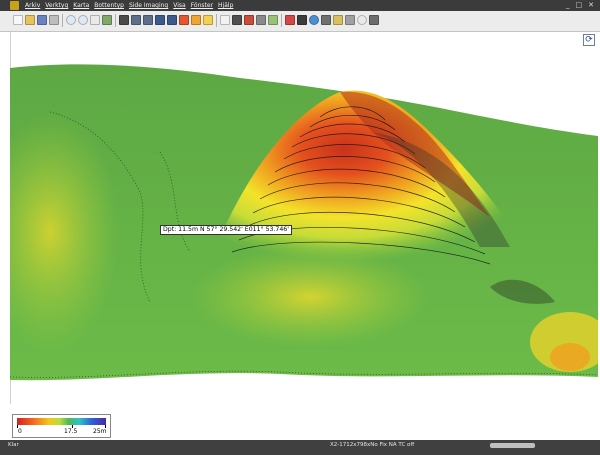 This screenshot has width=600, height=455. Describe the element at coordinates (202, 5) in the screenshot. I see `menu-fonster: Fönster` at that location.